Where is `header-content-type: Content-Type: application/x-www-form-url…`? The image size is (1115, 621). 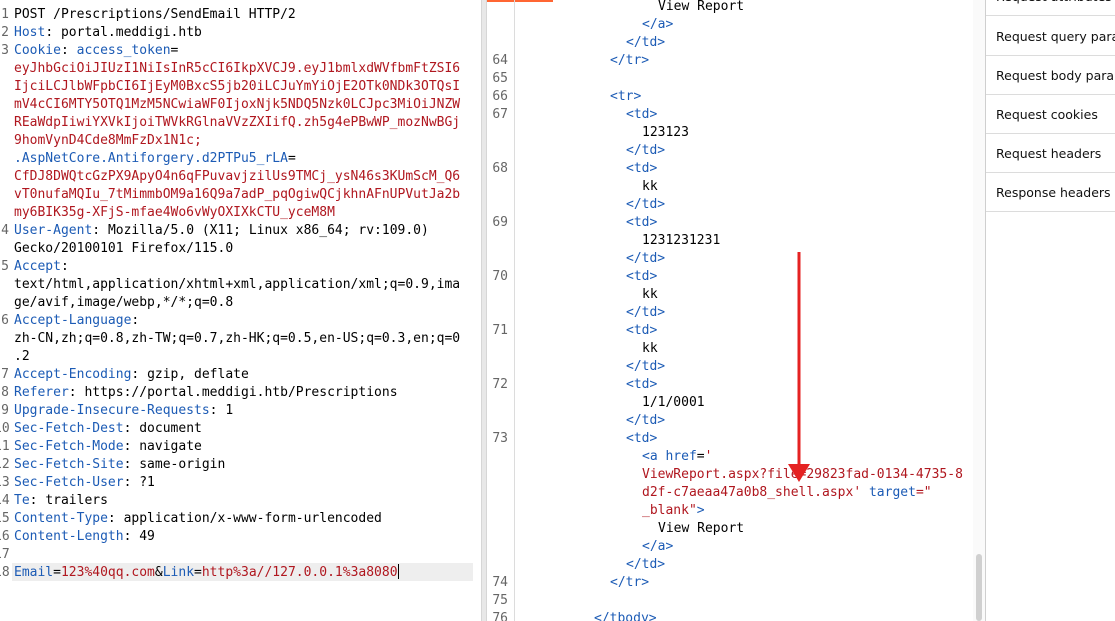 header-content-type: Content-Type: application/x-www-form-url… is located at coordinates (198, 518).